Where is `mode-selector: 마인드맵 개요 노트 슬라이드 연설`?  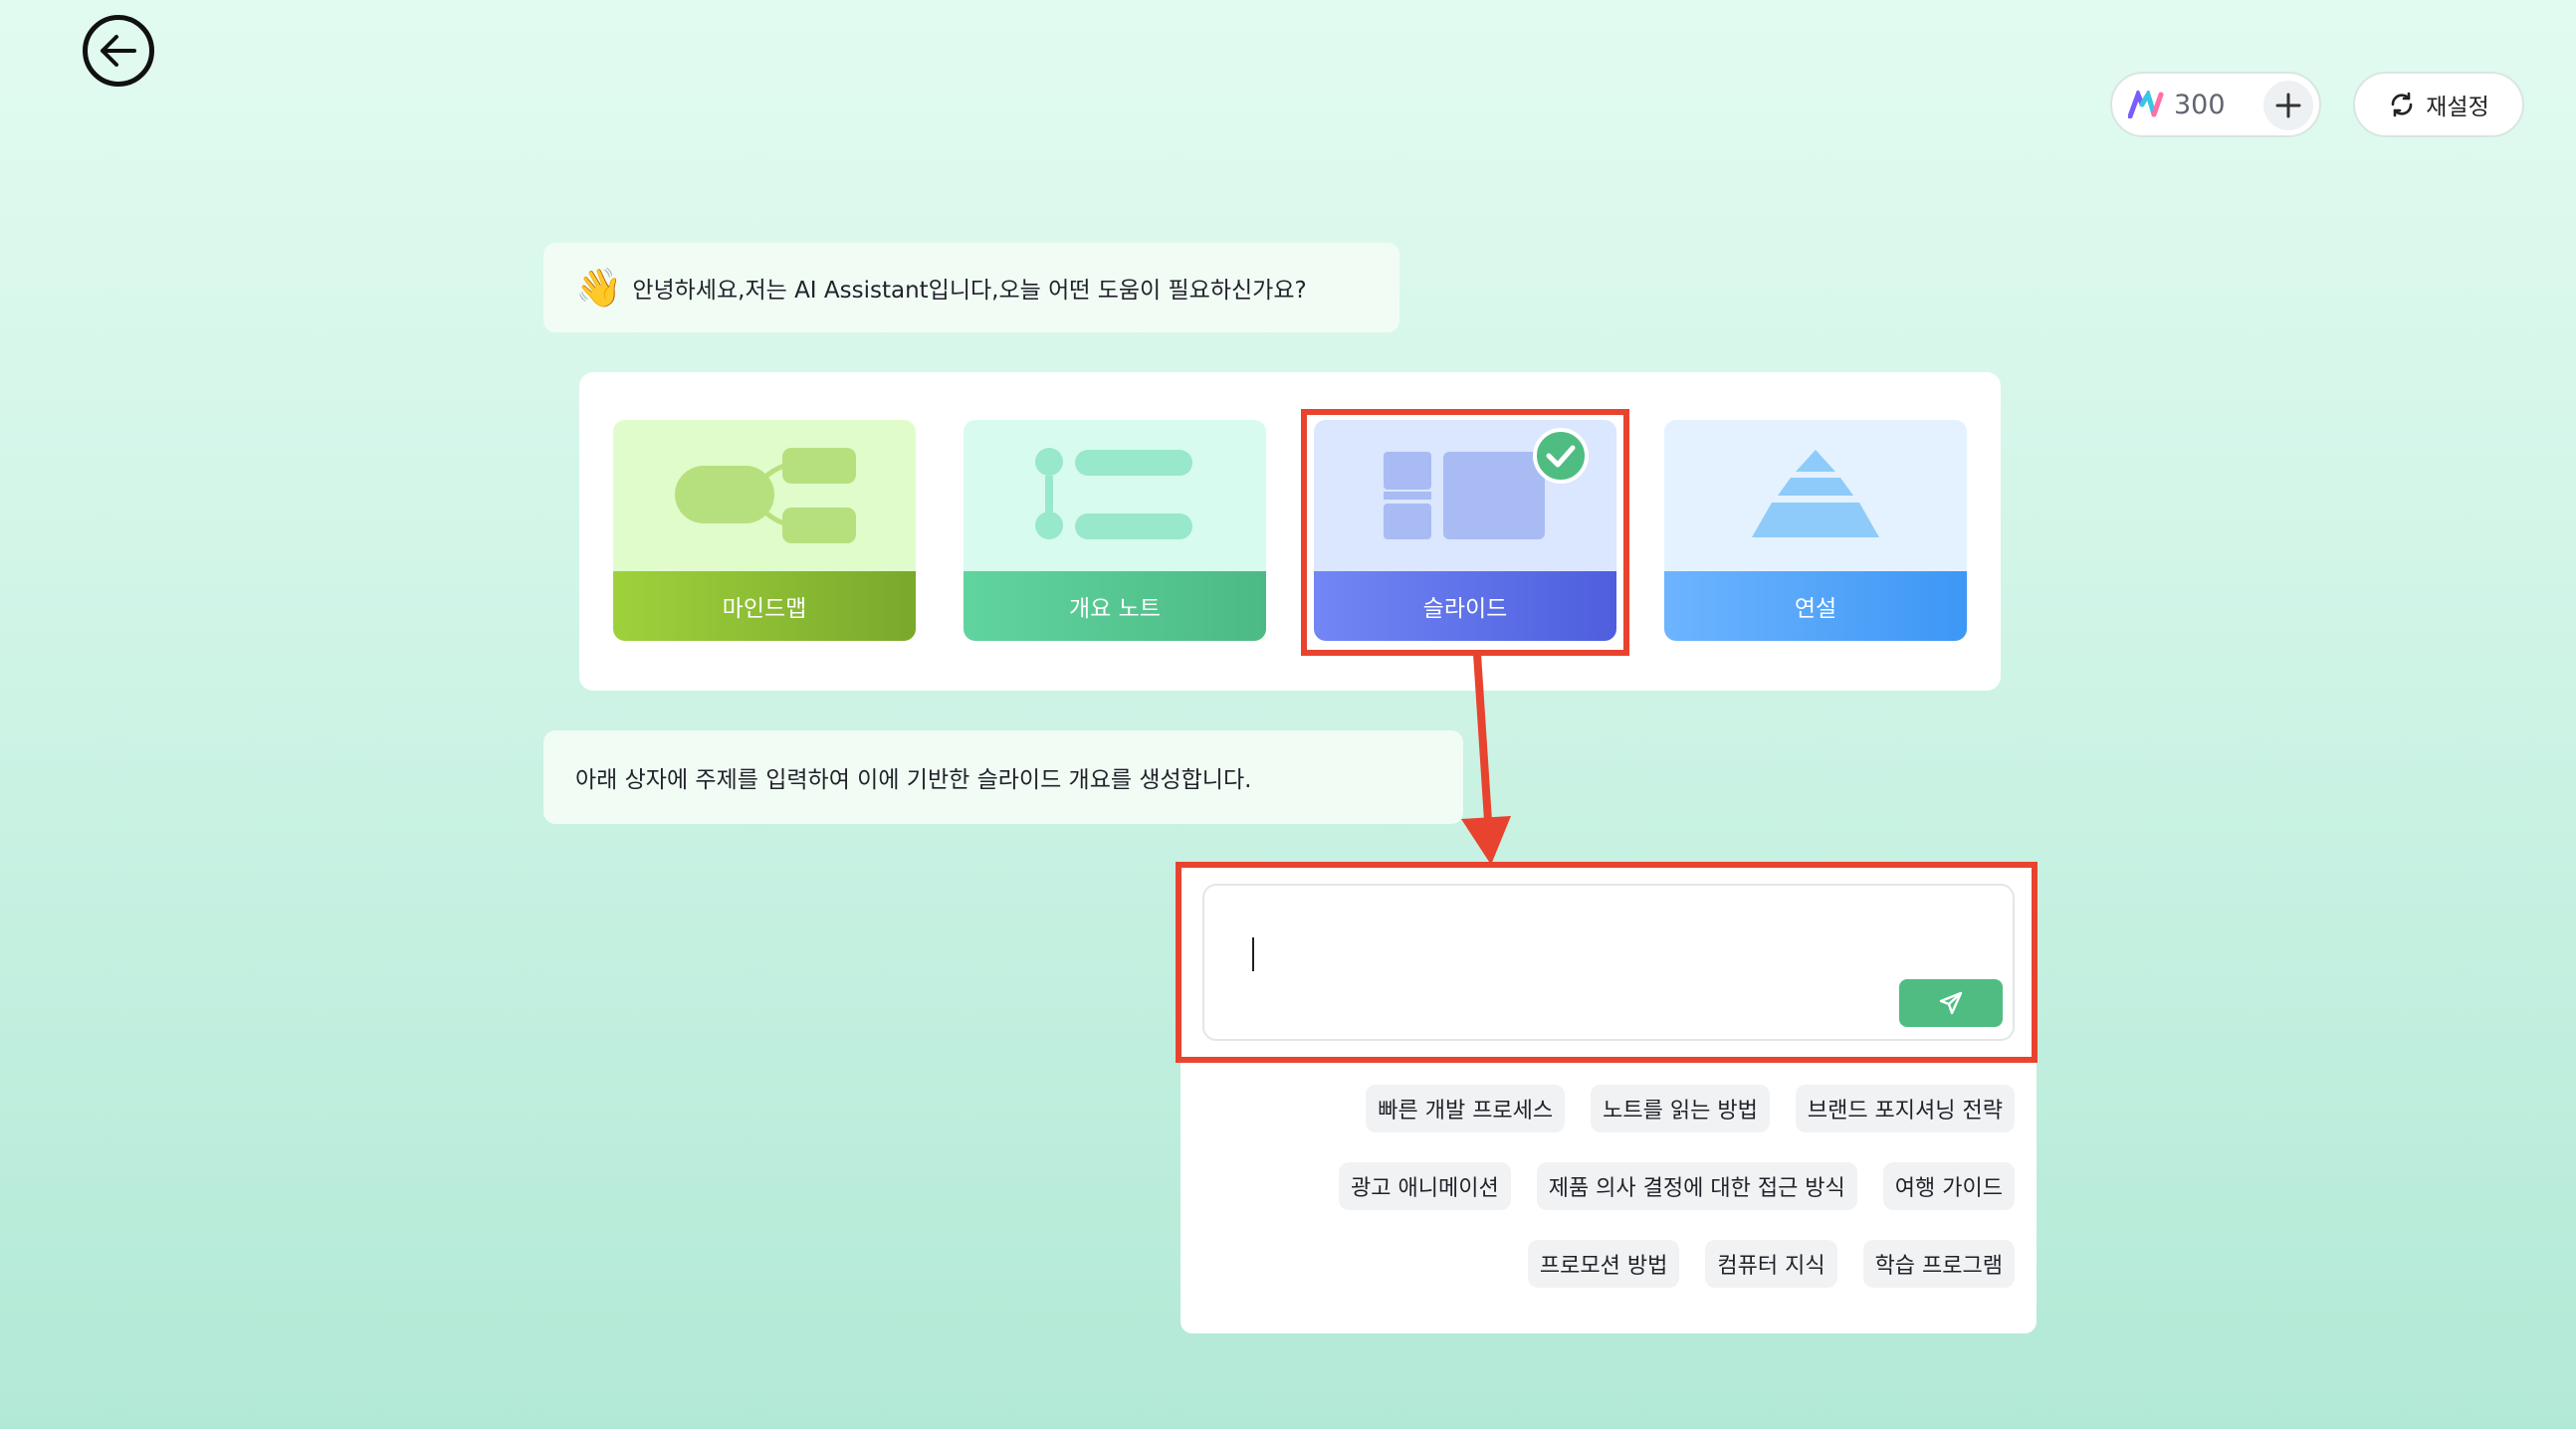 mode-selector: 마인드맵 개요 노트 슬라이드 연설 is located at coordinates (1290, 531).